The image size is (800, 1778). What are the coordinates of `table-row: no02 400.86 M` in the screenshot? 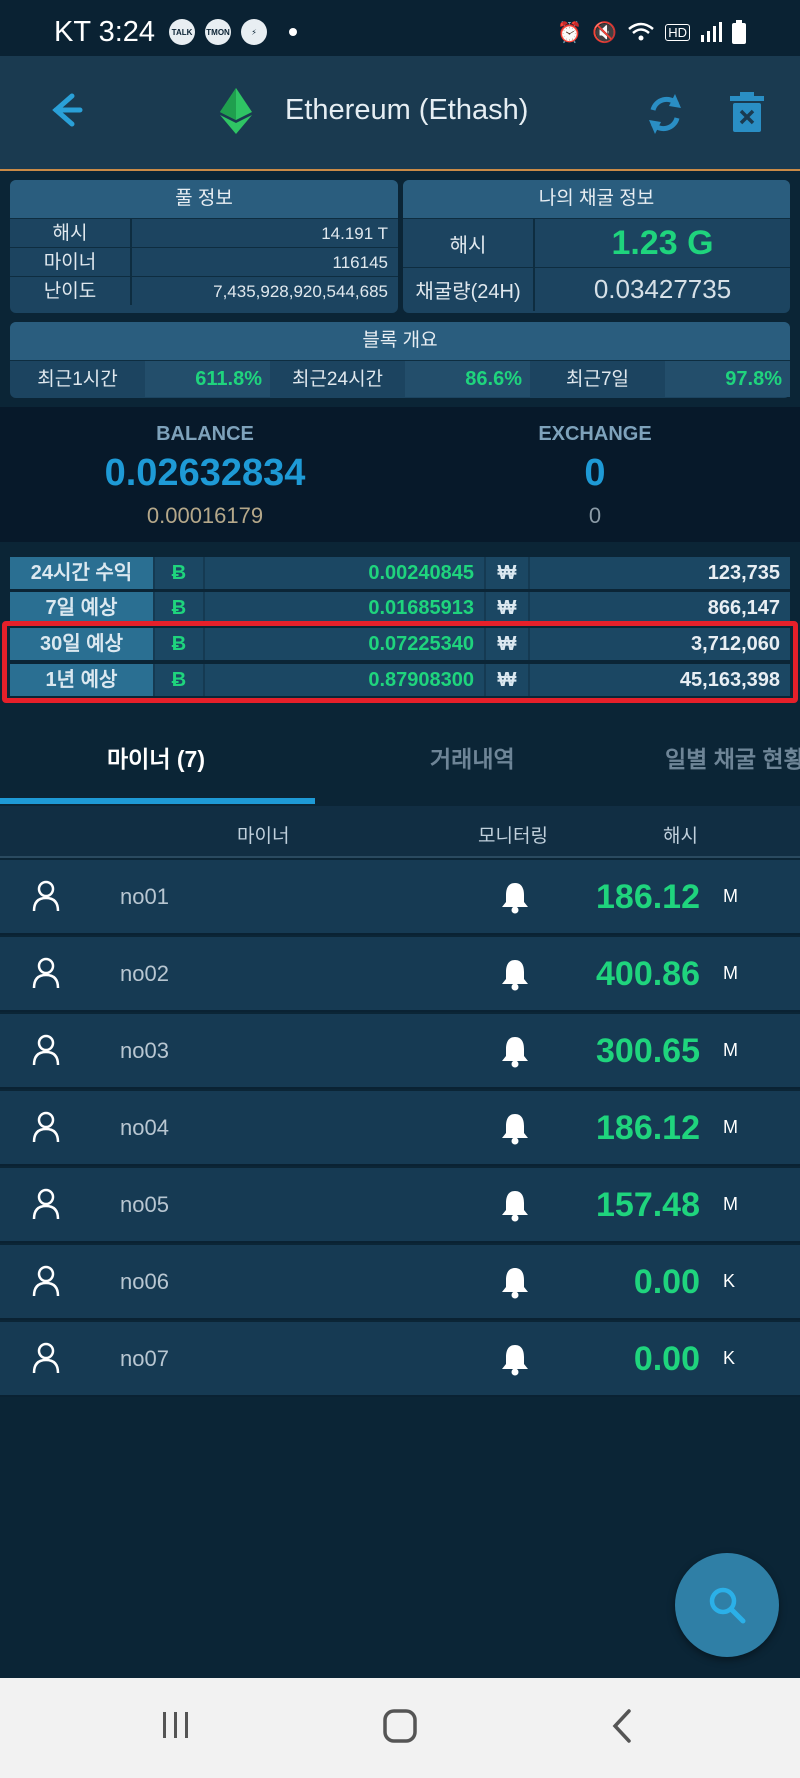 It's located at (400, 974).